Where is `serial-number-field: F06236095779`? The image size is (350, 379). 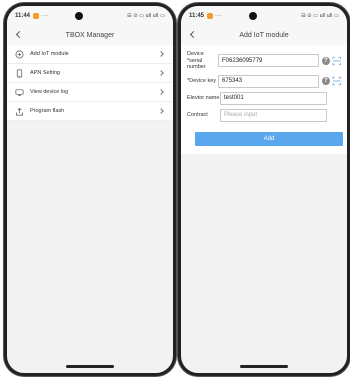
serial-number-field: F06236095779 is located at coordinates (269, 61).